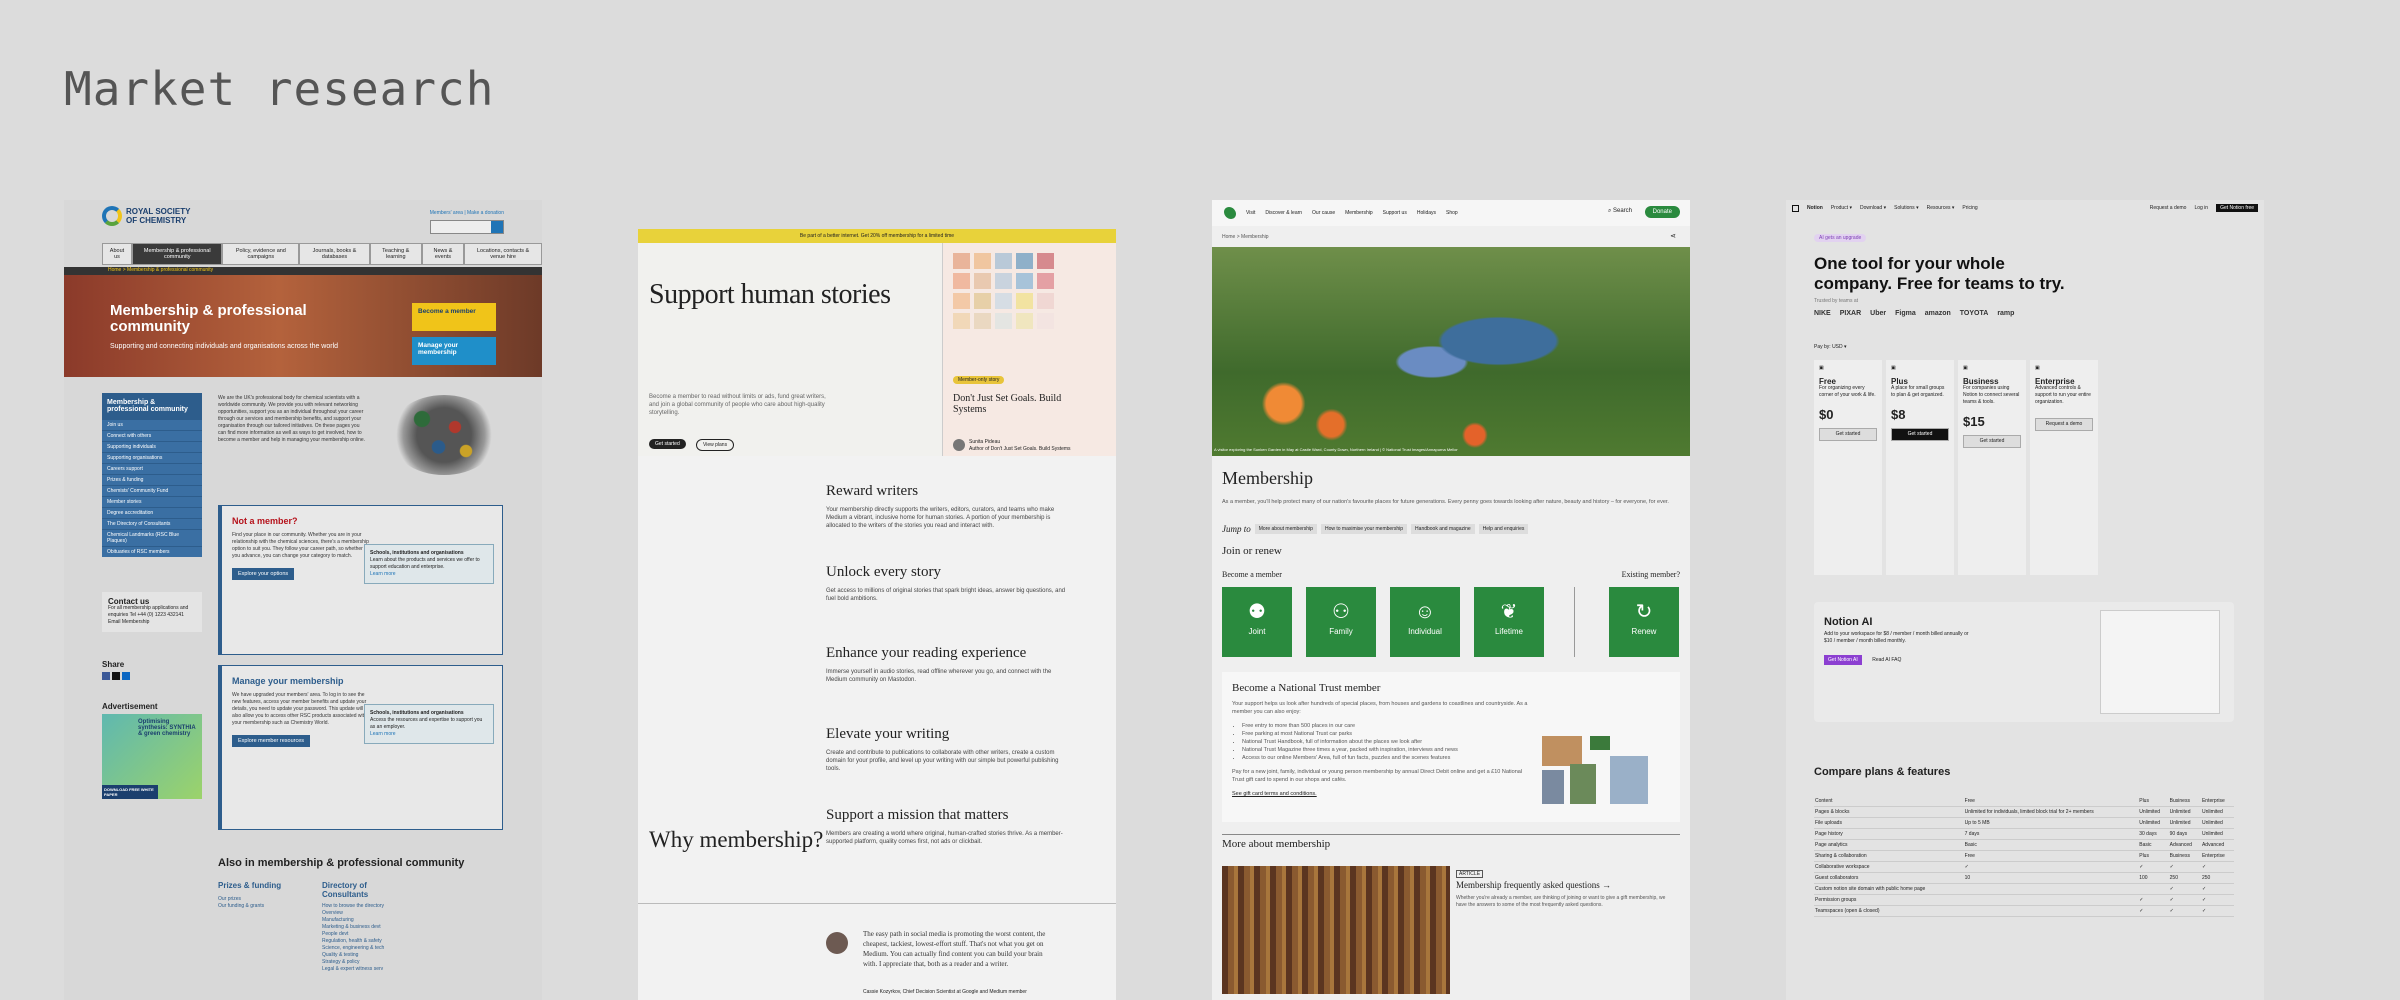 The width and height of the screenshot is (2400, 1000). What do you see at coordinates (334, 254) in the screenshot?
I see `nav-item: Journals, books & databases` at bounding box center [334, 254].